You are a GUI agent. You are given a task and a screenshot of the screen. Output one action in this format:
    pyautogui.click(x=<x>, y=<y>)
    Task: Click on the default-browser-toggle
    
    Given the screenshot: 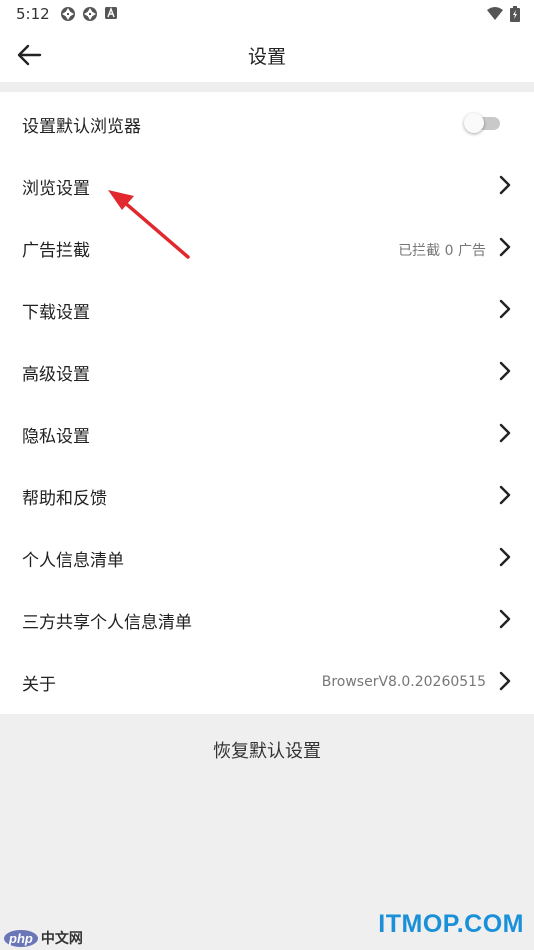 What is the action you would take?
    pyautogui.click(x=482, y=123)
    